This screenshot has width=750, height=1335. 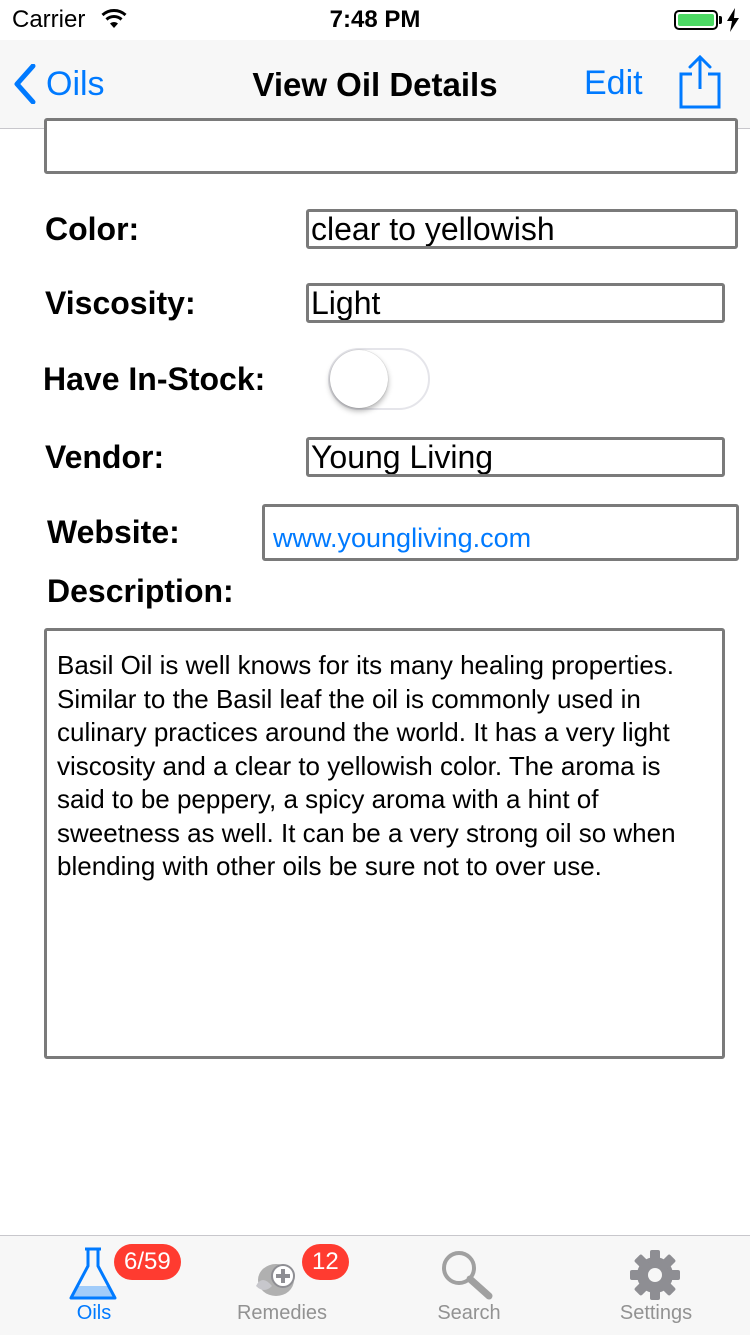 What do you see at coordinates (720, 20) in the screenshot?
I see `battery-nub` at bounding box center [720, 20].